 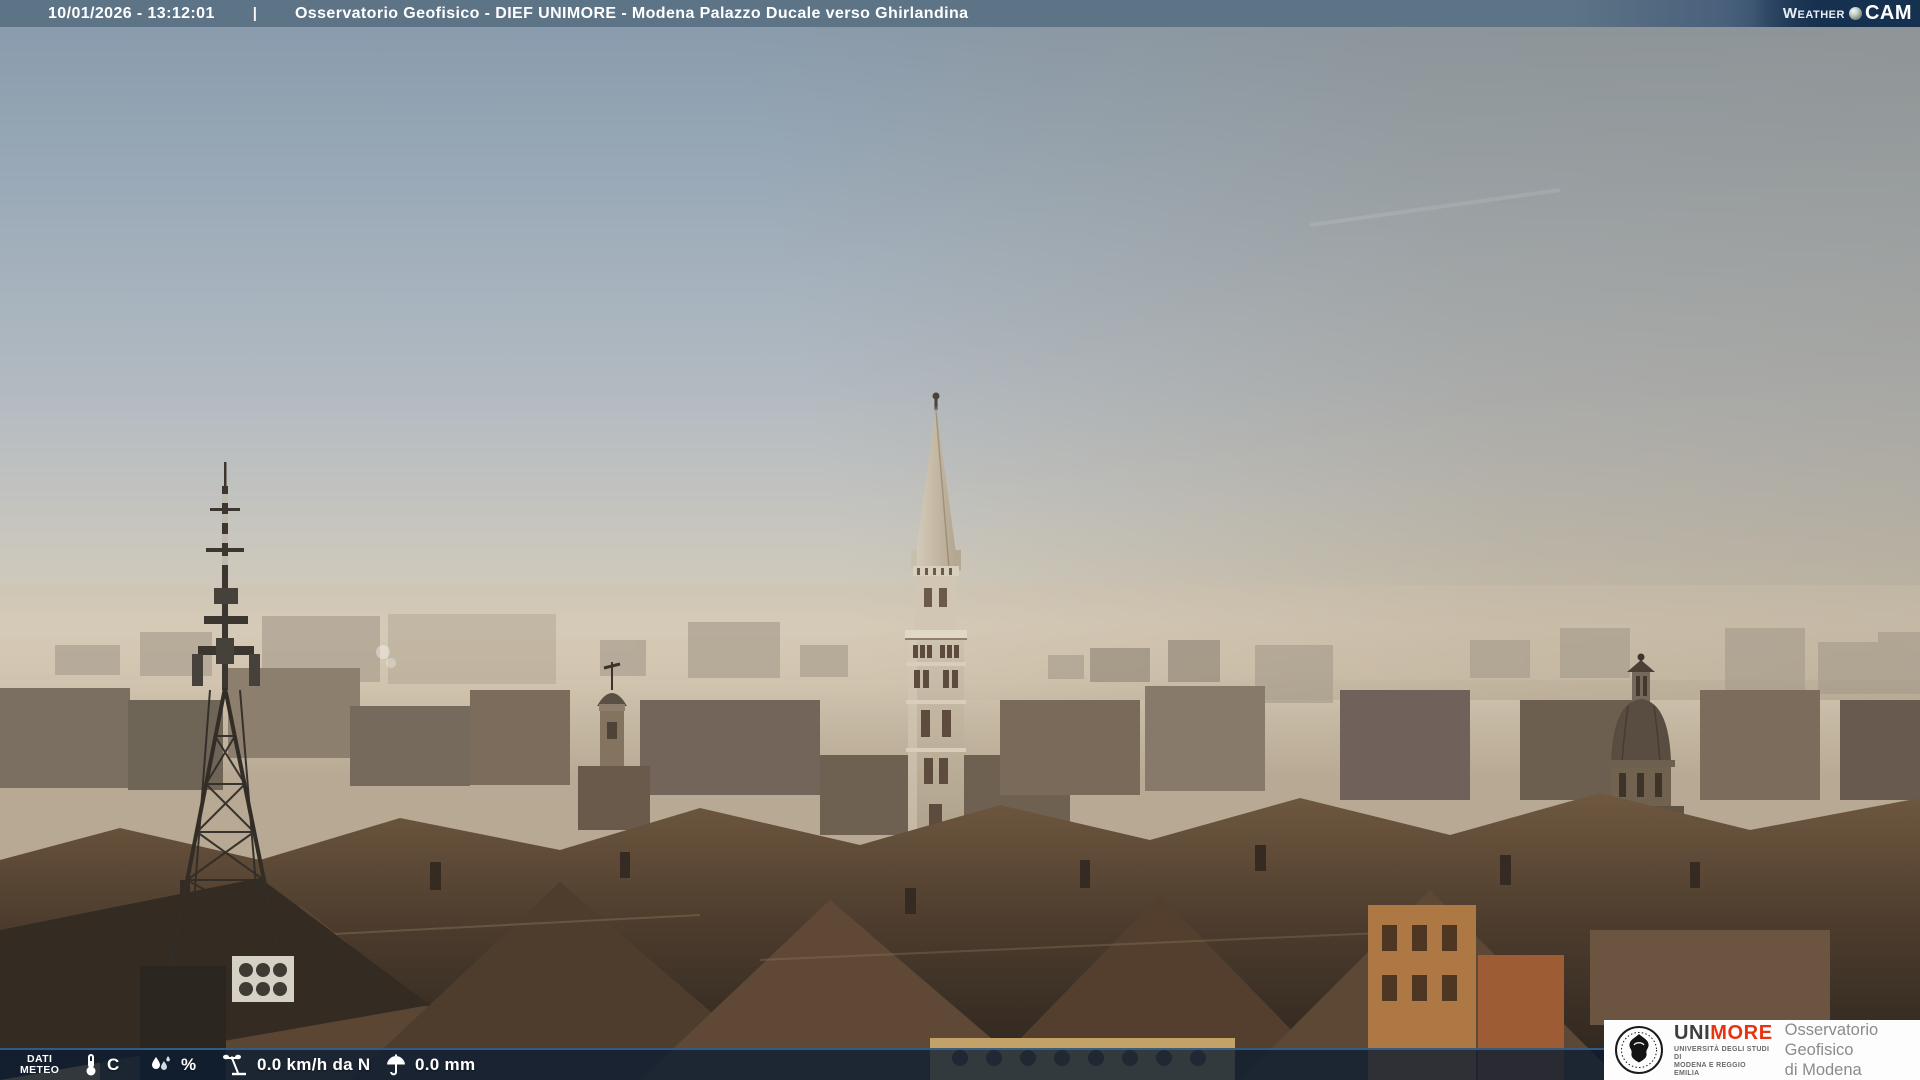 I want to click on thermometer-icon, so click(x=91, y=1064).